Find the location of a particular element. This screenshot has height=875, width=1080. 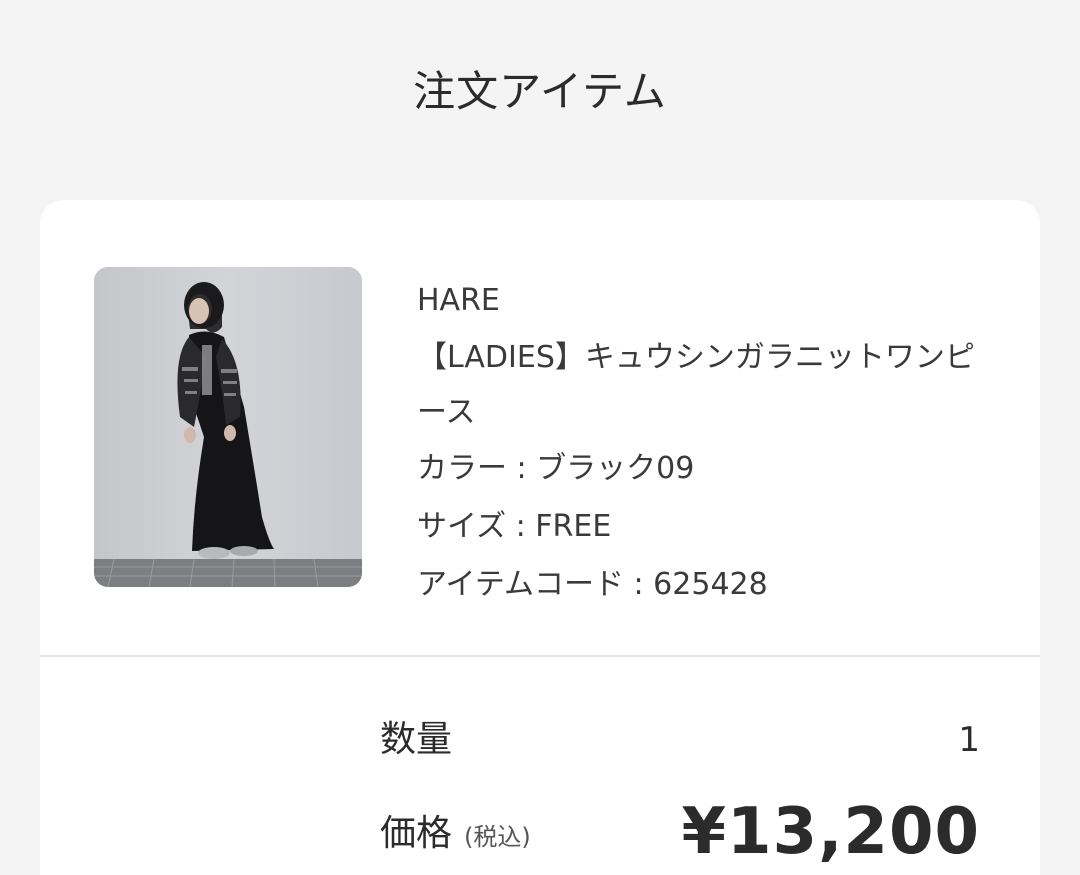

product-name: 【LADIES】キュウシンガラニットワンピース is located at coordinates (707, 385).